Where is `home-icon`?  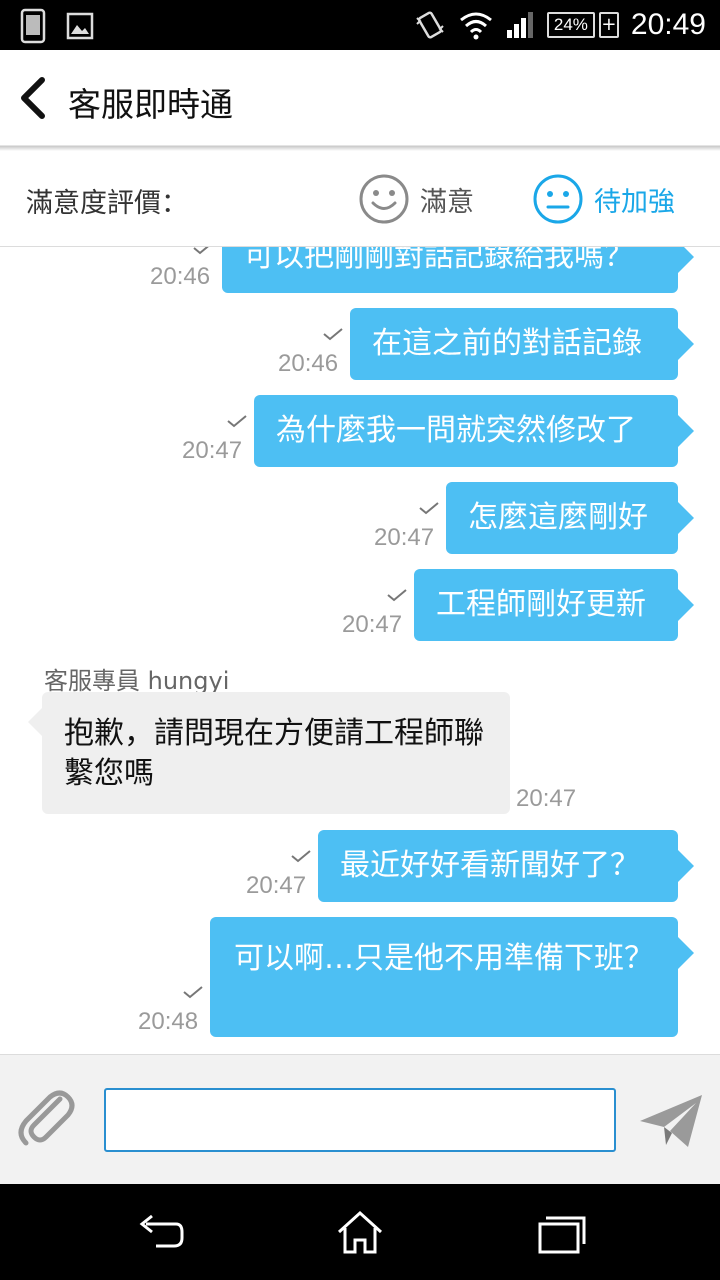 home-icon is located at coordinates (360, 1233).